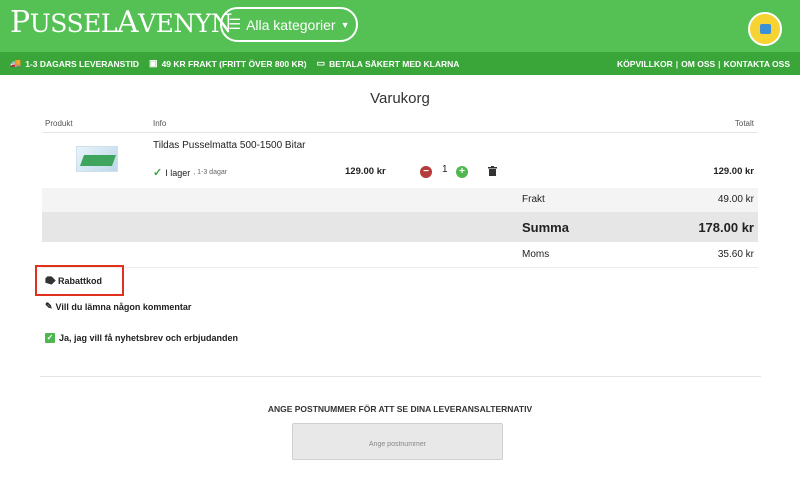 This screenshot has height=477, width=800. What do you see at coordinates (735, 199) in the screenshot?
I see `shipping-value: 49.00 kr` at bounding box center [735, 199].